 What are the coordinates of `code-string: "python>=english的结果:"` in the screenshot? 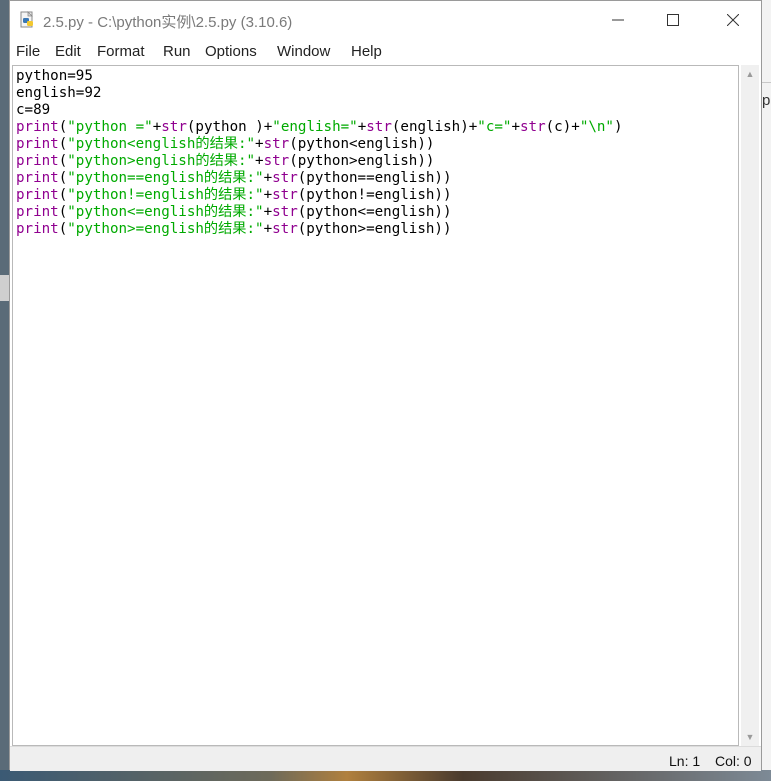 It's located at (165, 229).